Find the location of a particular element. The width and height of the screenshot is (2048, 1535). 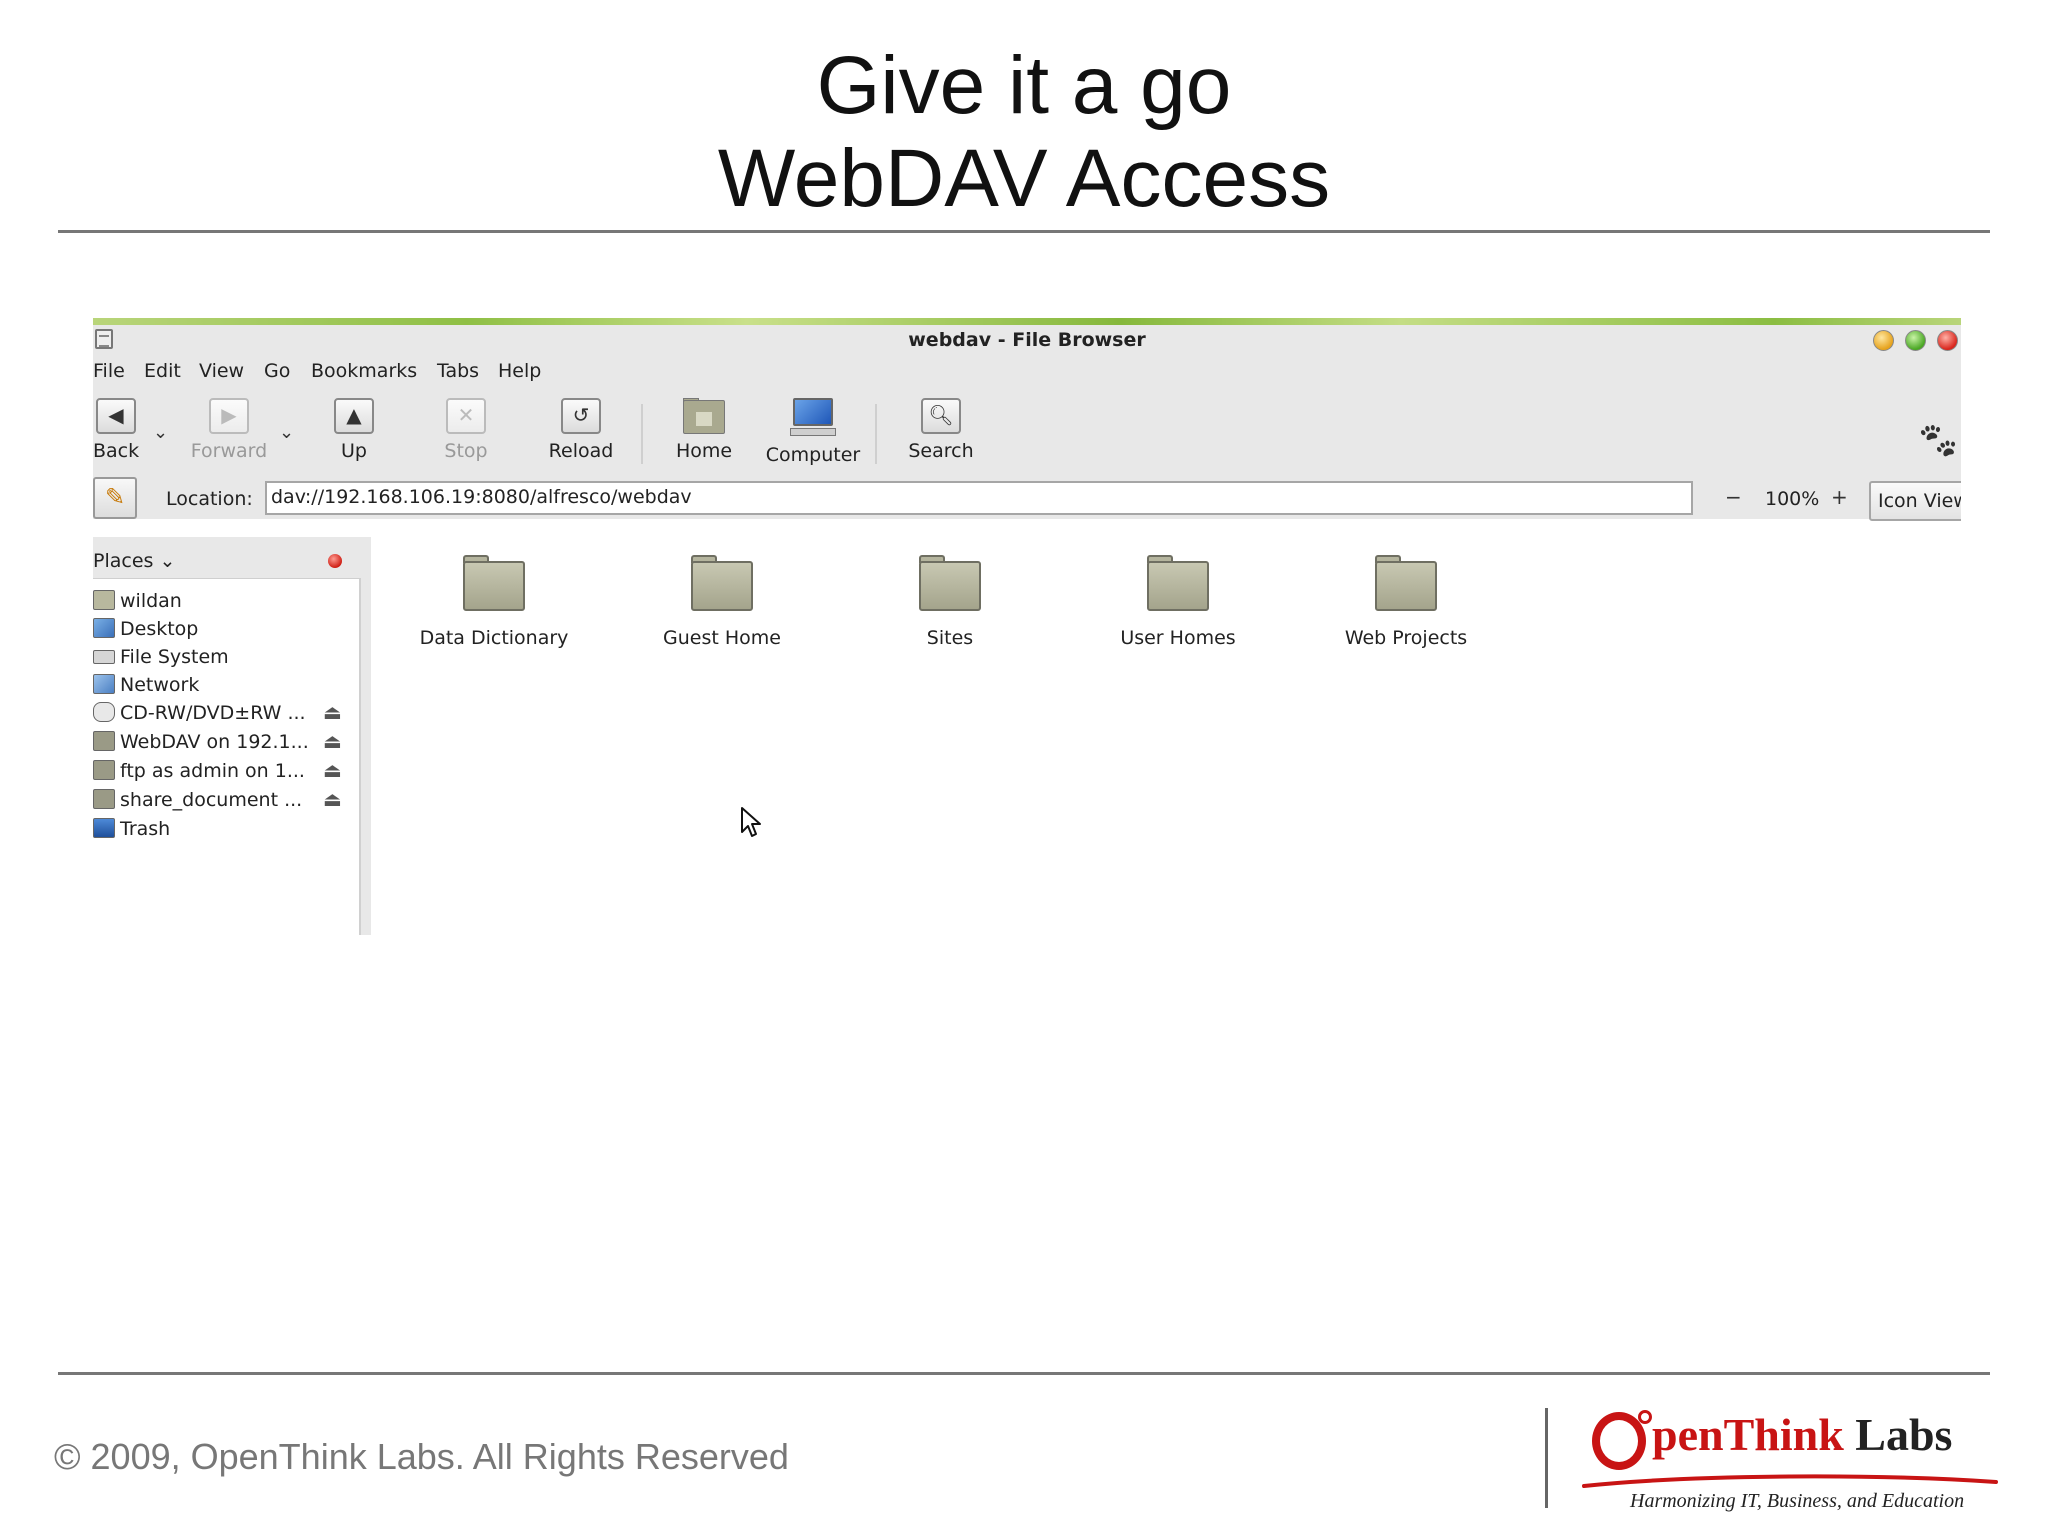

close-window-button is located at coordinates (1947, 340).